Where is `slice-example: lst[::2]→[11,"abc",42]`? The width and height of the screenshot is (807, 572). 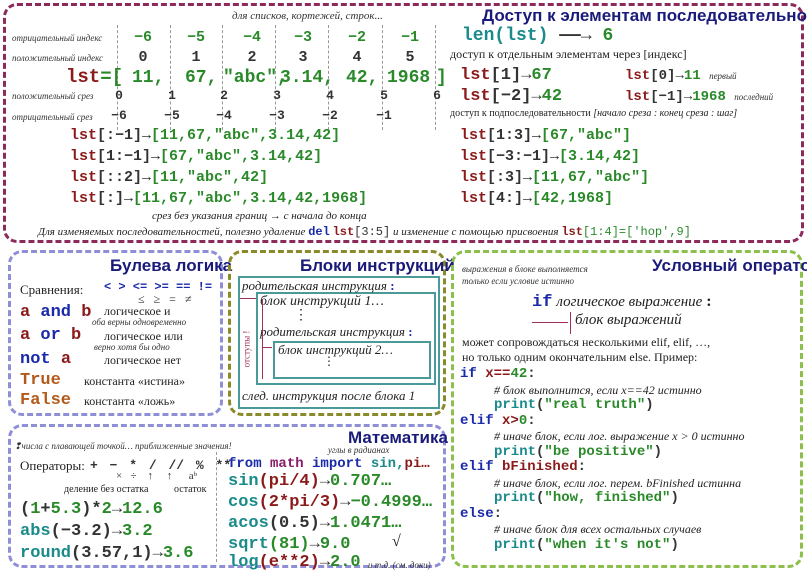
slice-example: lst[::2]→[11,"abc",42] is located at coordinates (169, 177).